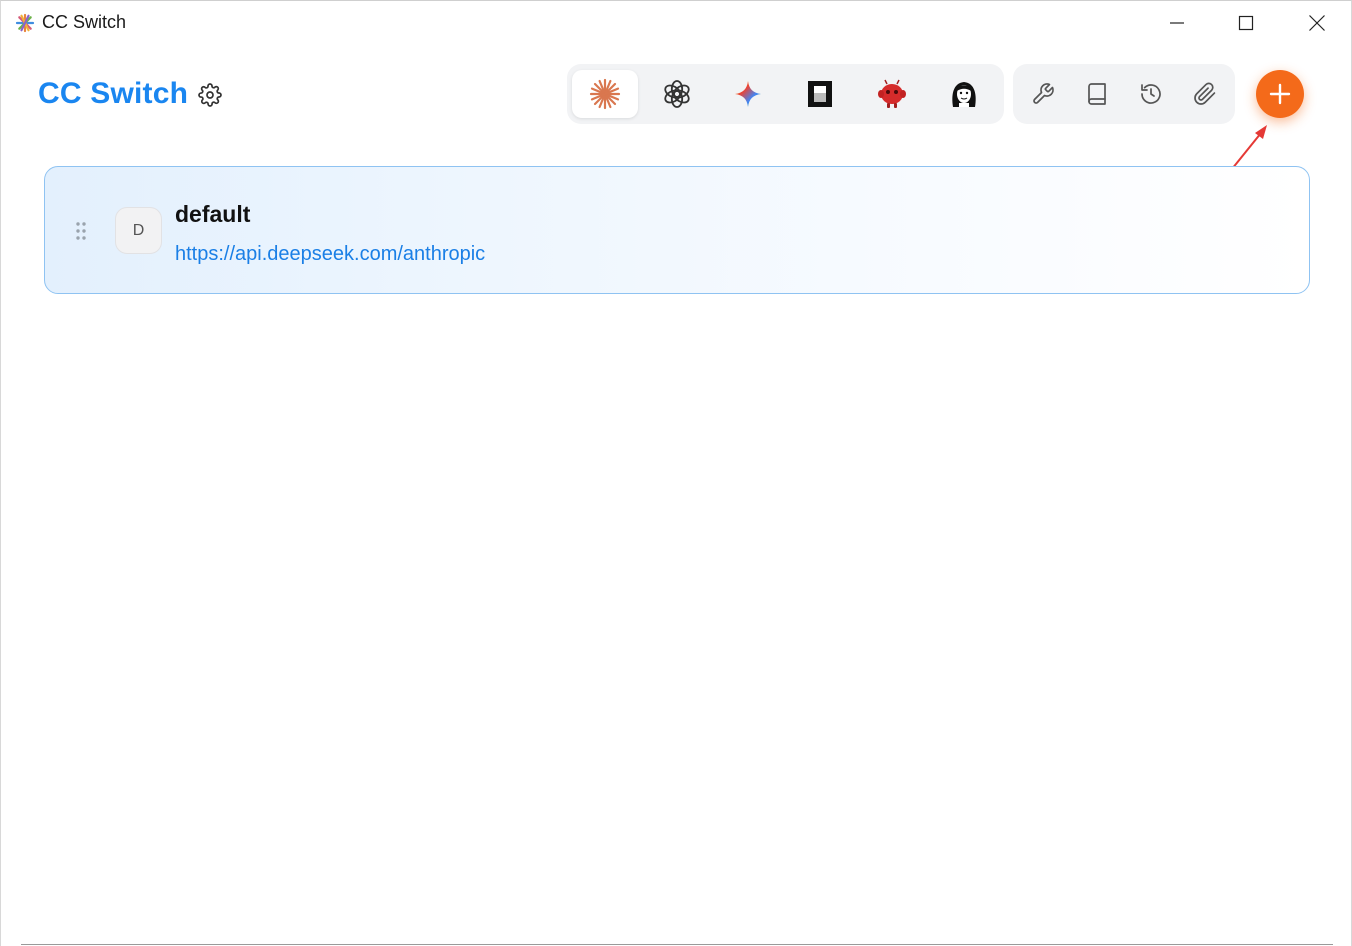 Image resolution: width=1352 pixels, height=946 pixels. I want to click on bw-face-icon, so click(964, 94).